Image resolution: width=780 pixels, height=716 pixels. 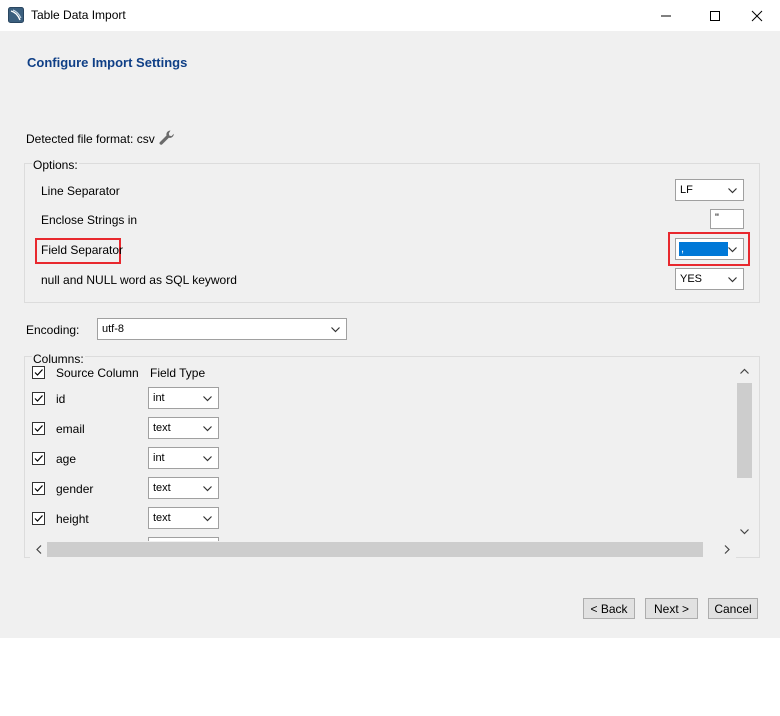 I want to click on field-type-header: Field Type, so click(x=178, y=373).